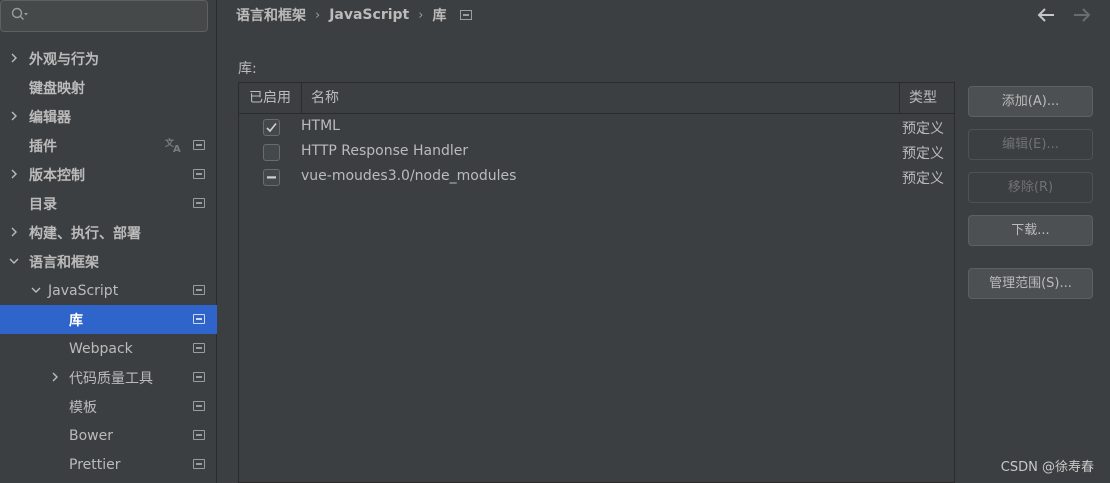 The image size is (1110, 483). Describe the element at coordinates (1082, 15) in the screenshot. I see `forward-arrow-icon` at that location.